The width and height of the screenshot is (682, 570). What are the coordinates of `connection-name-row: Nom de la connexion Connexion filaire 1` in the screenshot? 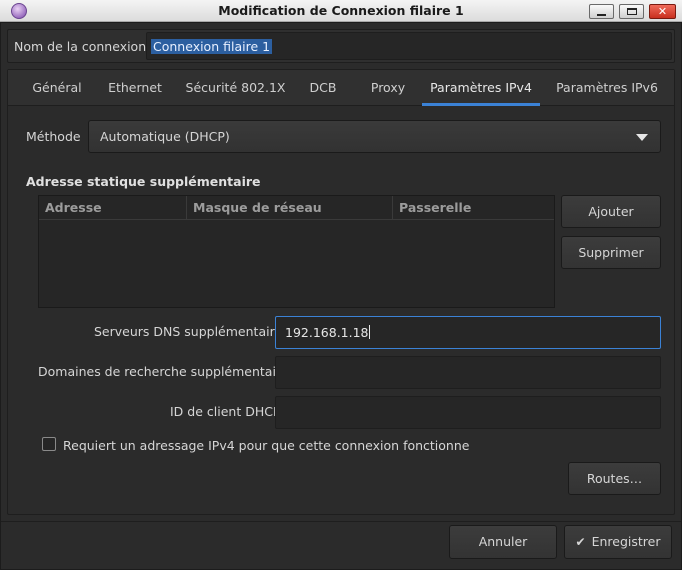 It's located at (341, 46).